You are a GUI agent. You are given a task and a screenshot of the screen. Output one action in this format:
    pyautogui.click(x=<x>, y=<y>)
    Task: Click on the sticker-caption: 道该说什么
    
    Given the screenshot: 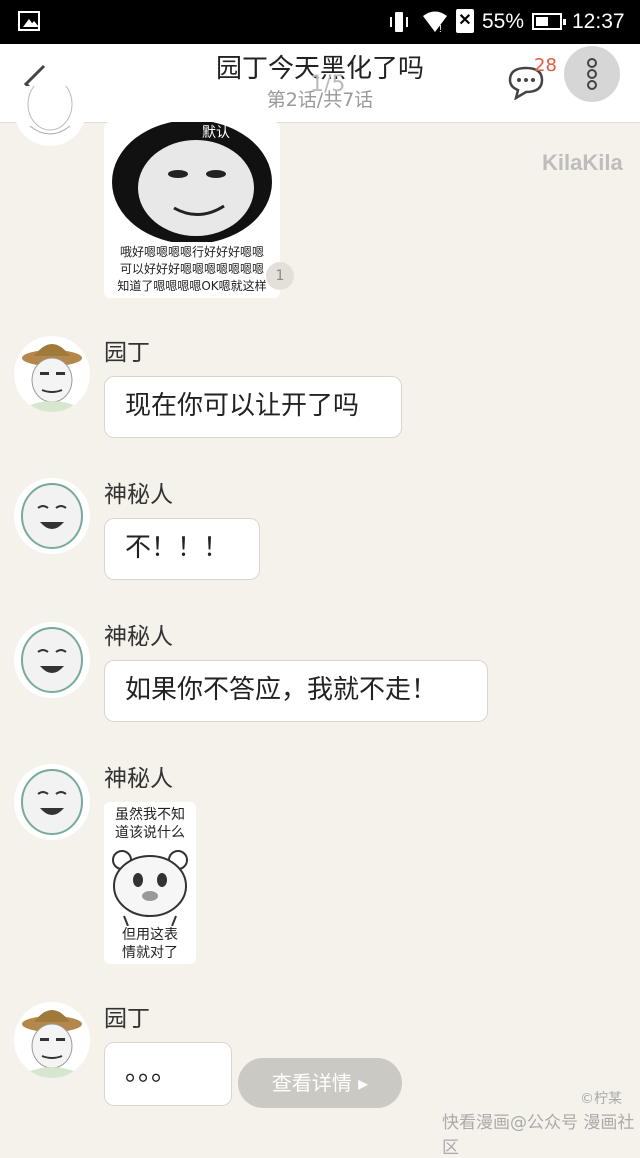 What is the action you would take?
    pyautogui.click(x=150, y=833)
    